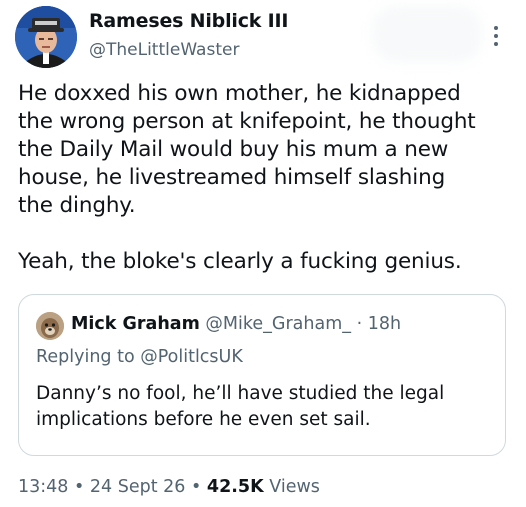  I want to click on quote-author-handle: @Mike_Graham_, so click(278, 324).